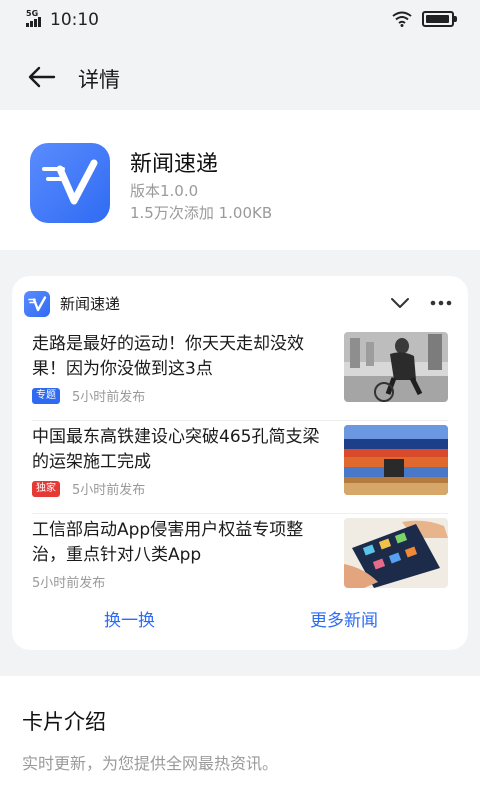 The width and height of the screenshot is (480, 800). I want to click on news-item: 走路是最好的运动！你天天走却没效果！因为你没做到这3点 专题 5小时前发布, so click(240, 373).